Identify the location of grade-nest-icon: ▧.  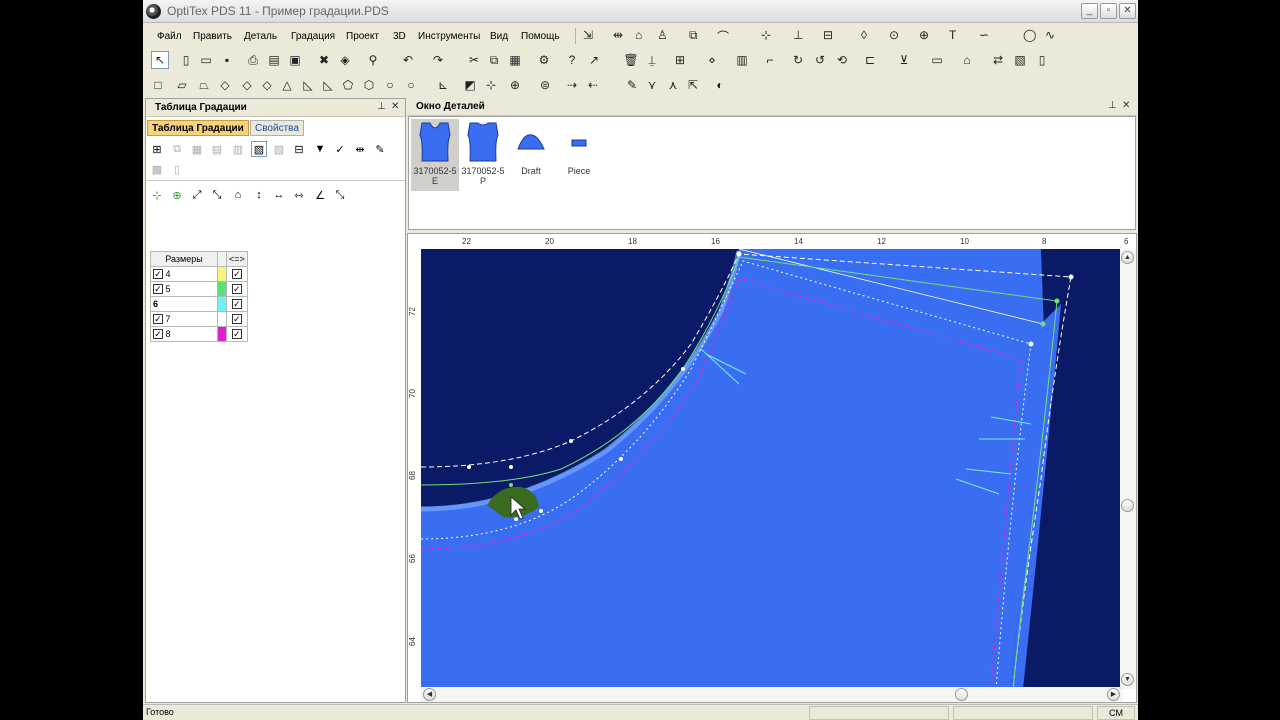
(259, 149).